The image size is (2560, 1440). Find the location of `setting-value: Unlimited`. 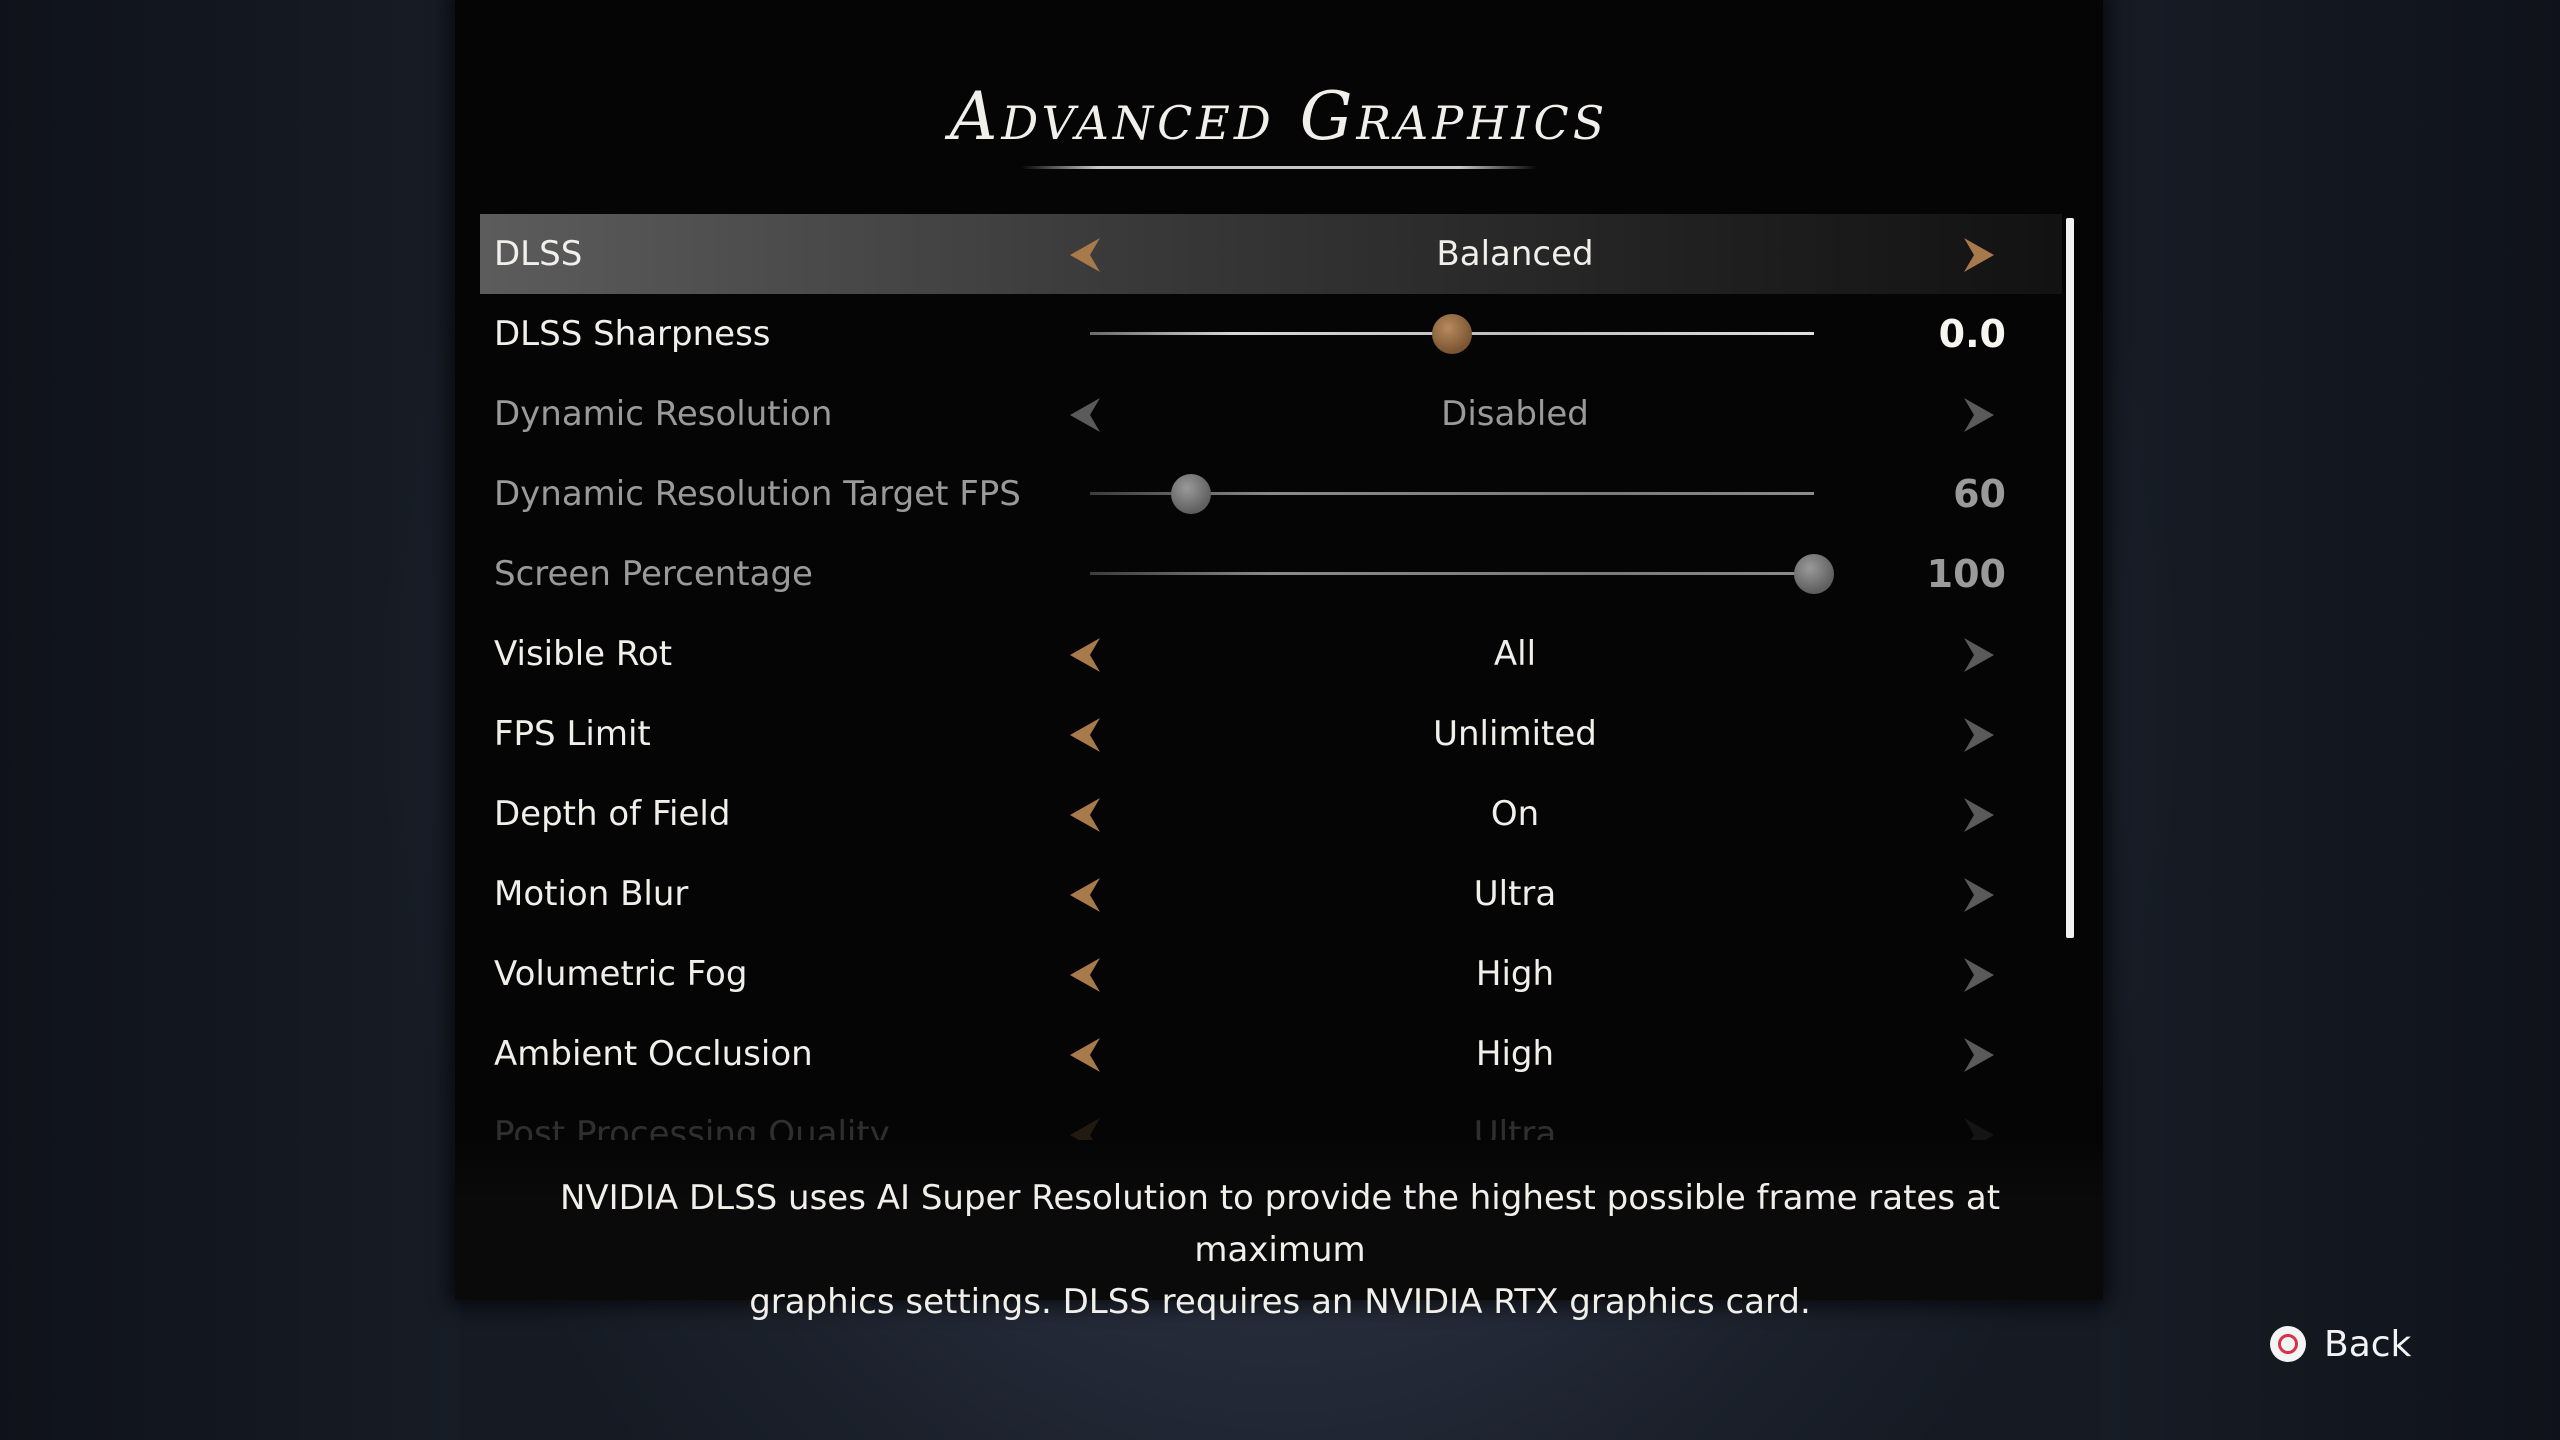

setting-value: Unlimited is located at coordinates (1515, 734).